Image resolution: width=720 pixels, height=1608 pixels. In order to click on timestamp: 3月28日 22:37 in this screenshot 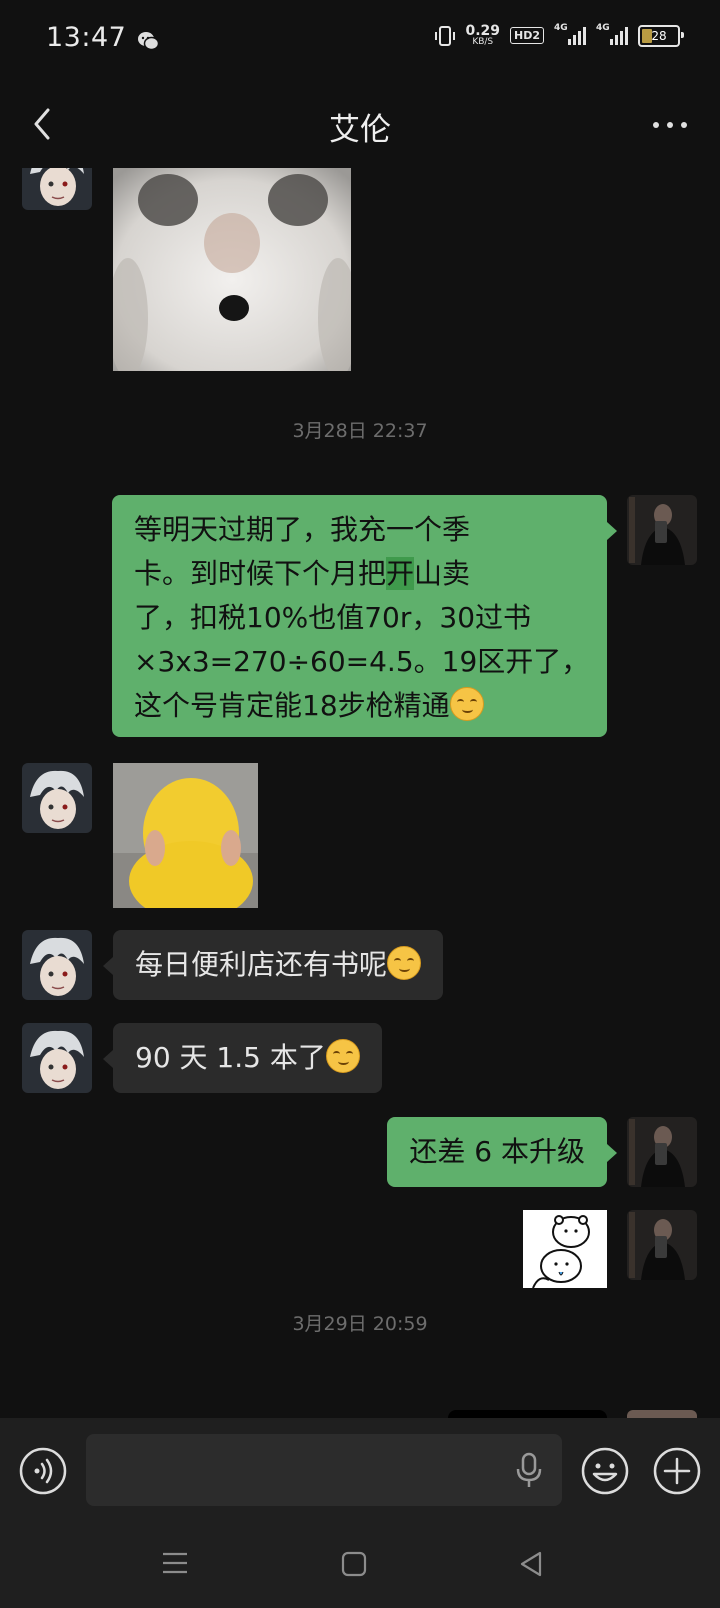, I will do `click(360, 431)`.